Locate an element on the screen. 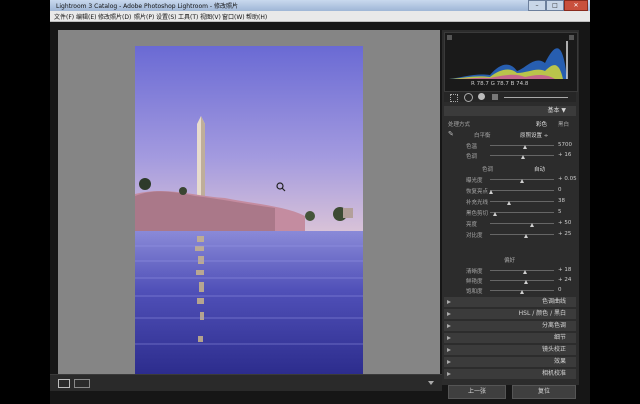 The image size is (640, 404). panel-header: 镜头校正 is located at coordinates (510, 350).